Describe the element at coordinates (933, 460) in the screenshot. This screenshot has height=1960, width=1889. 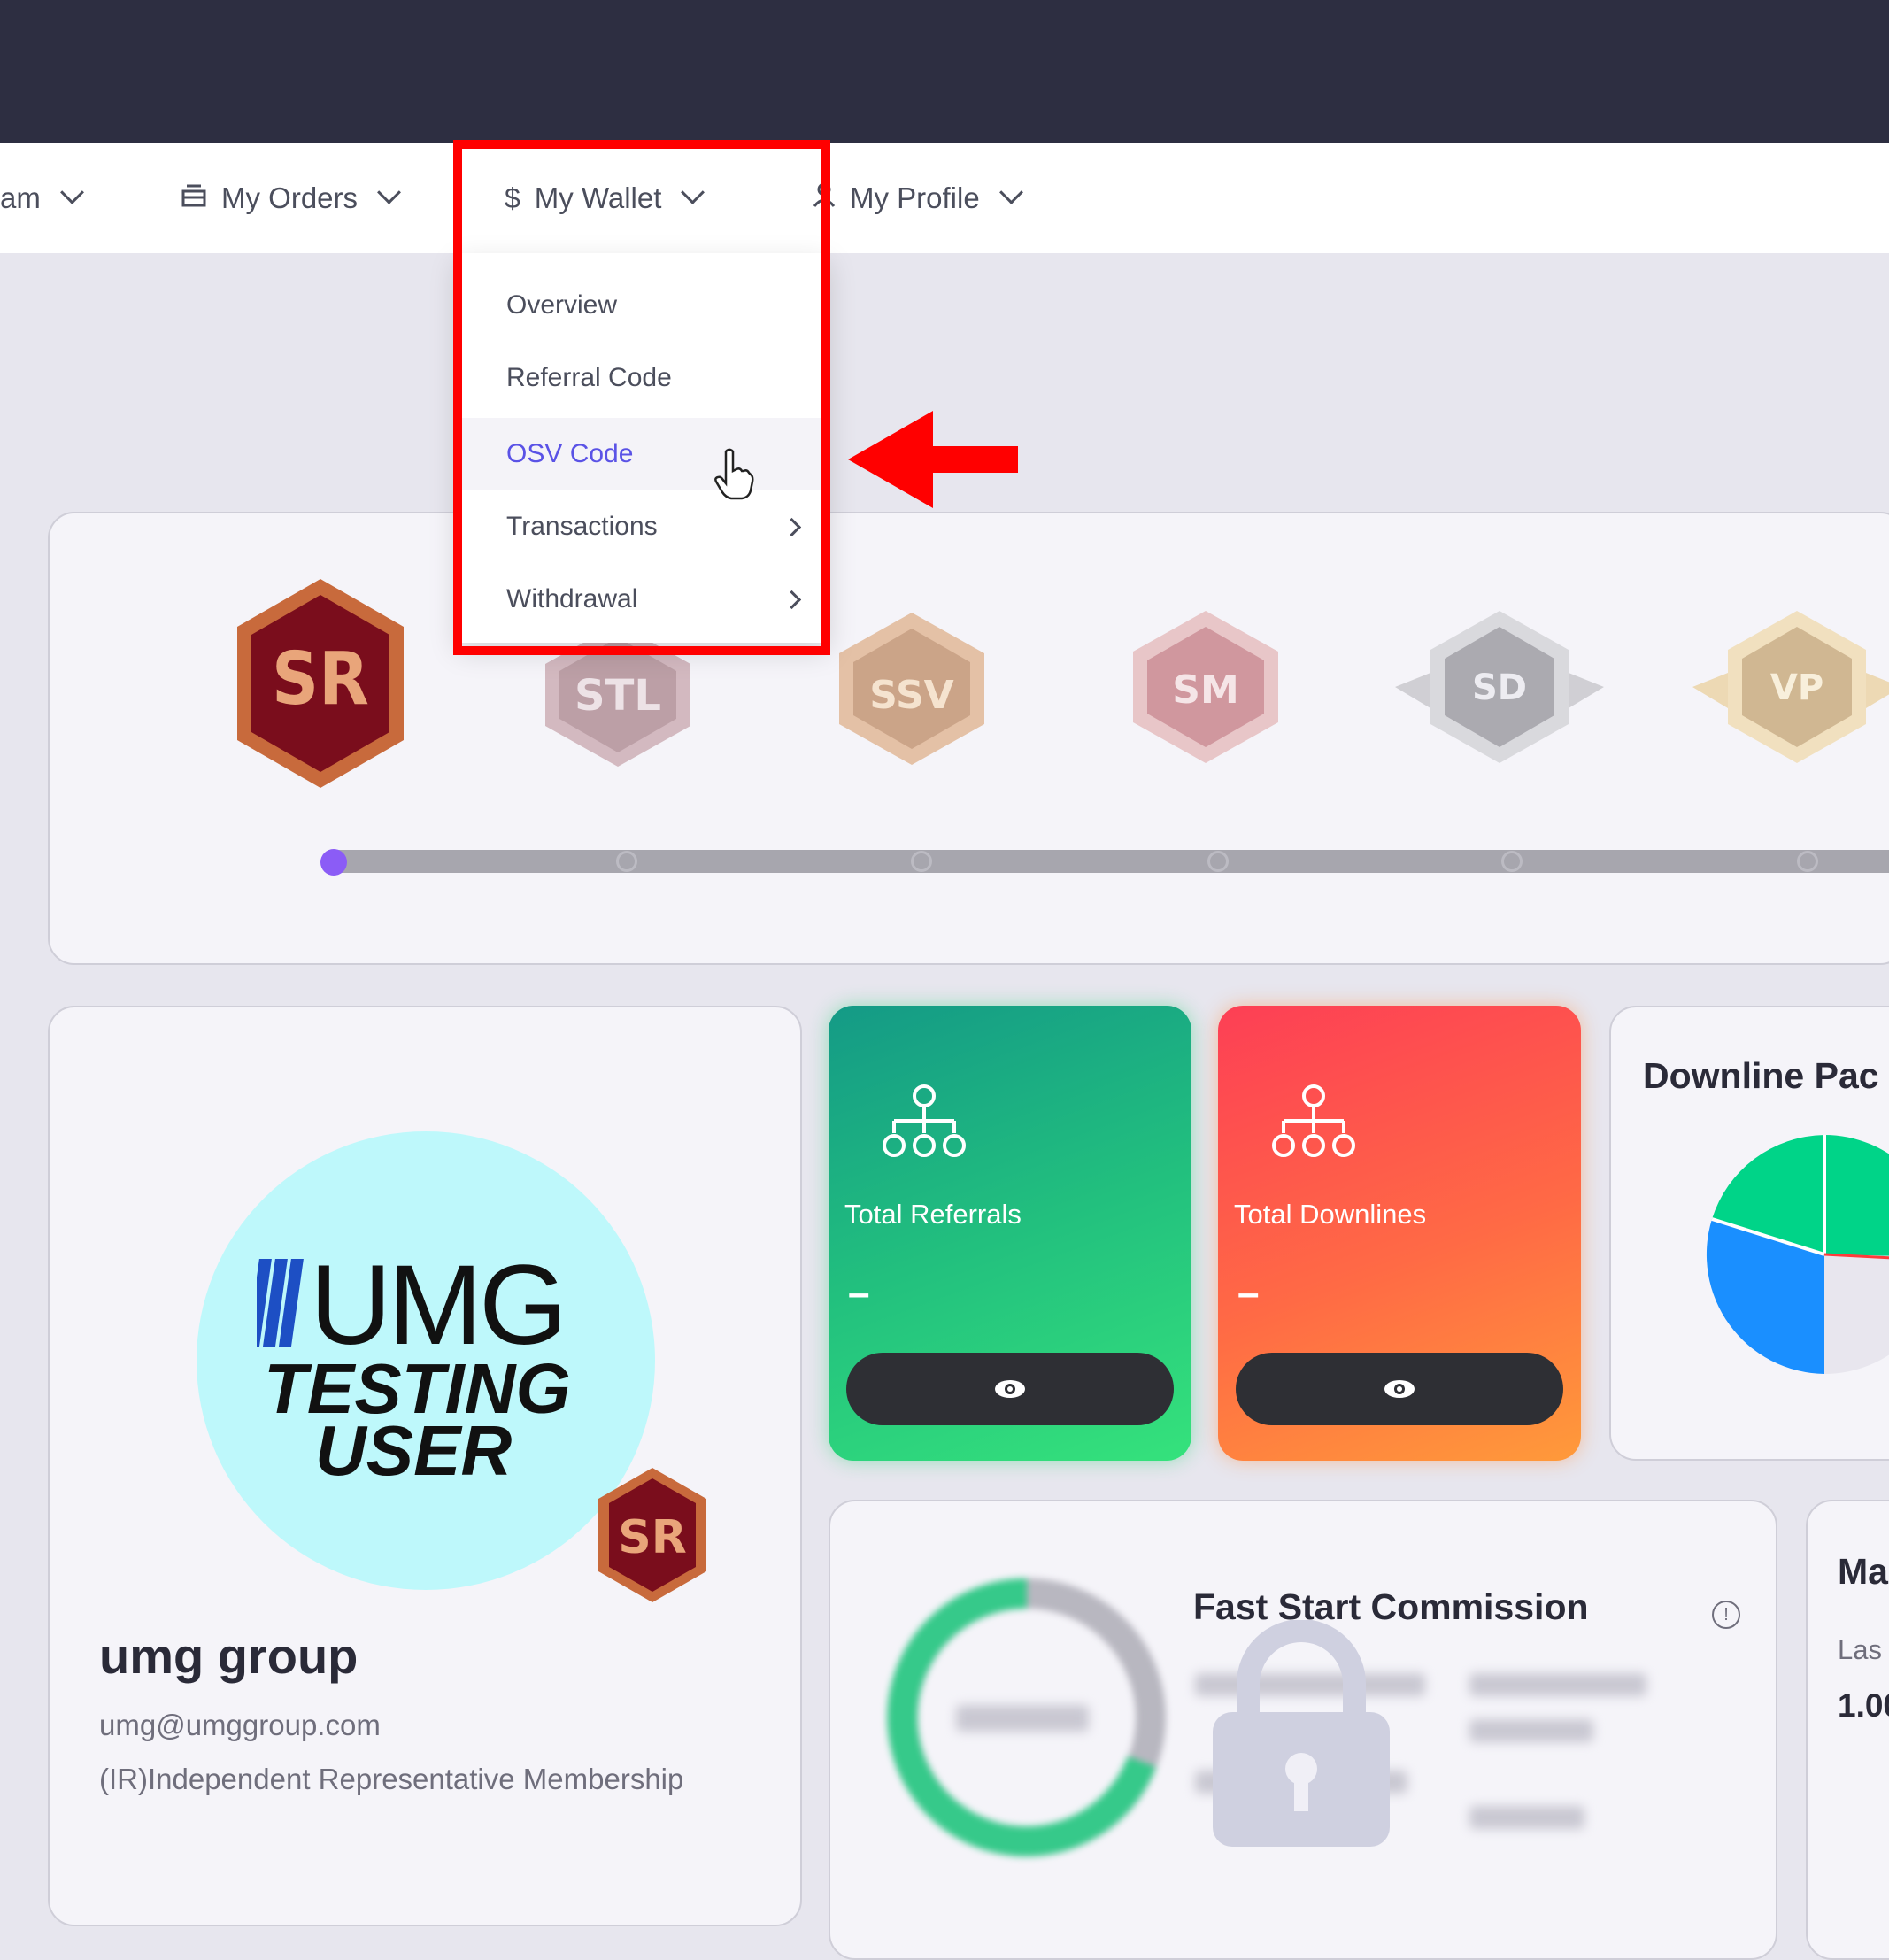
I see `red-arrow-icon` at that location.